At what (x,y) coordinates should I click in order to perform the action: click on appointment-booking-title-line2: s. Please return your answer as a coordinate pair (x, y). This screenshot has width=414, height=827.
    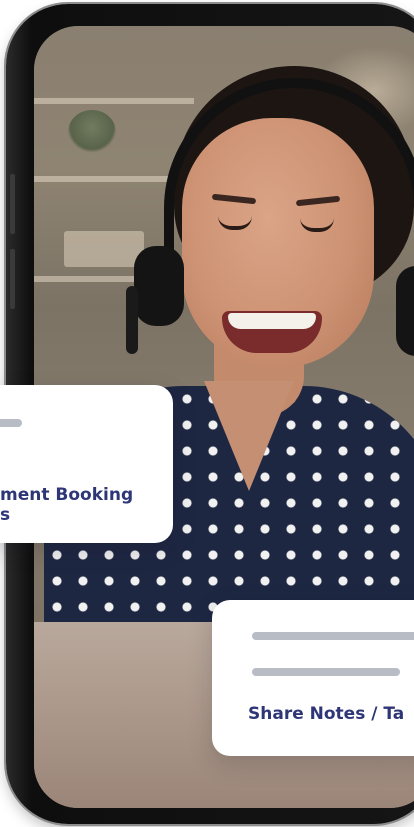
    Looking at the image, I should click on (5, 515).